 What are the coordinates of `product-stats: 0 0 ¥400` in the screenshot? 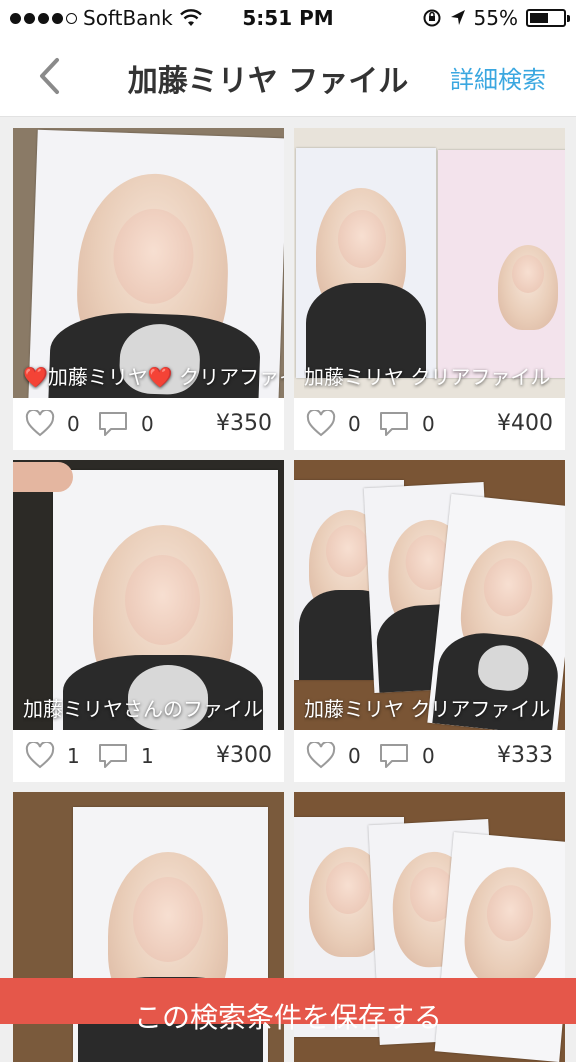 It's located at (429, 424).